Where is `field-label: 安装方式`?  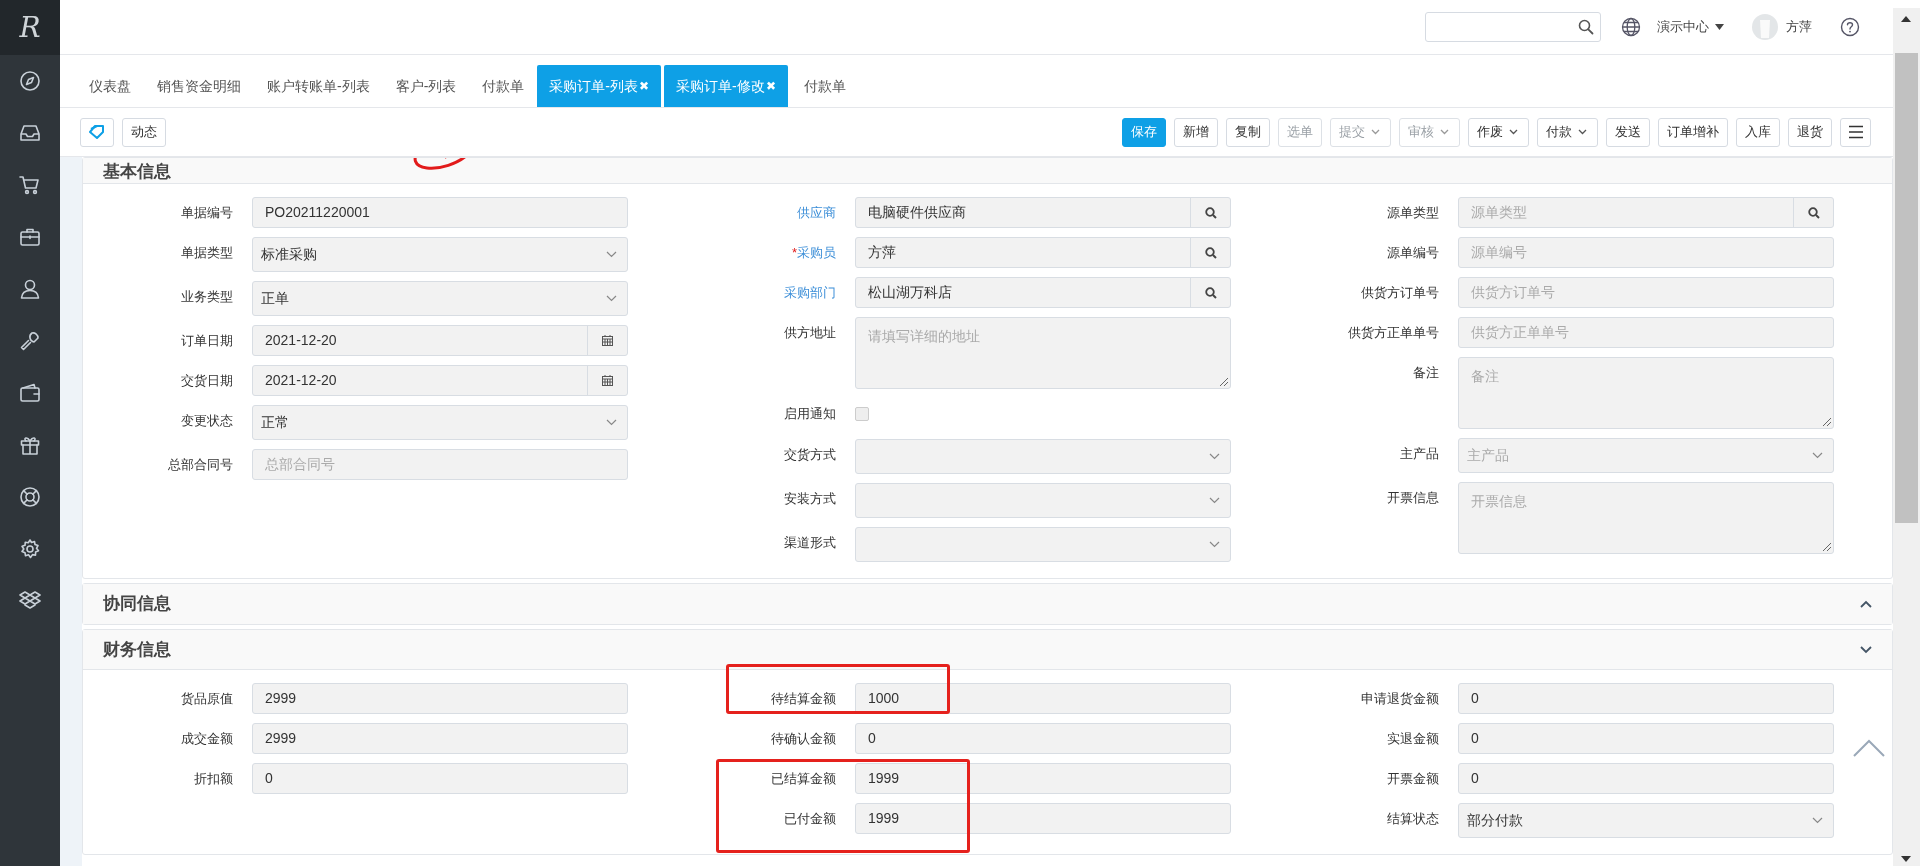 field-label: 安装方式 is located at coordinates (810, 499).